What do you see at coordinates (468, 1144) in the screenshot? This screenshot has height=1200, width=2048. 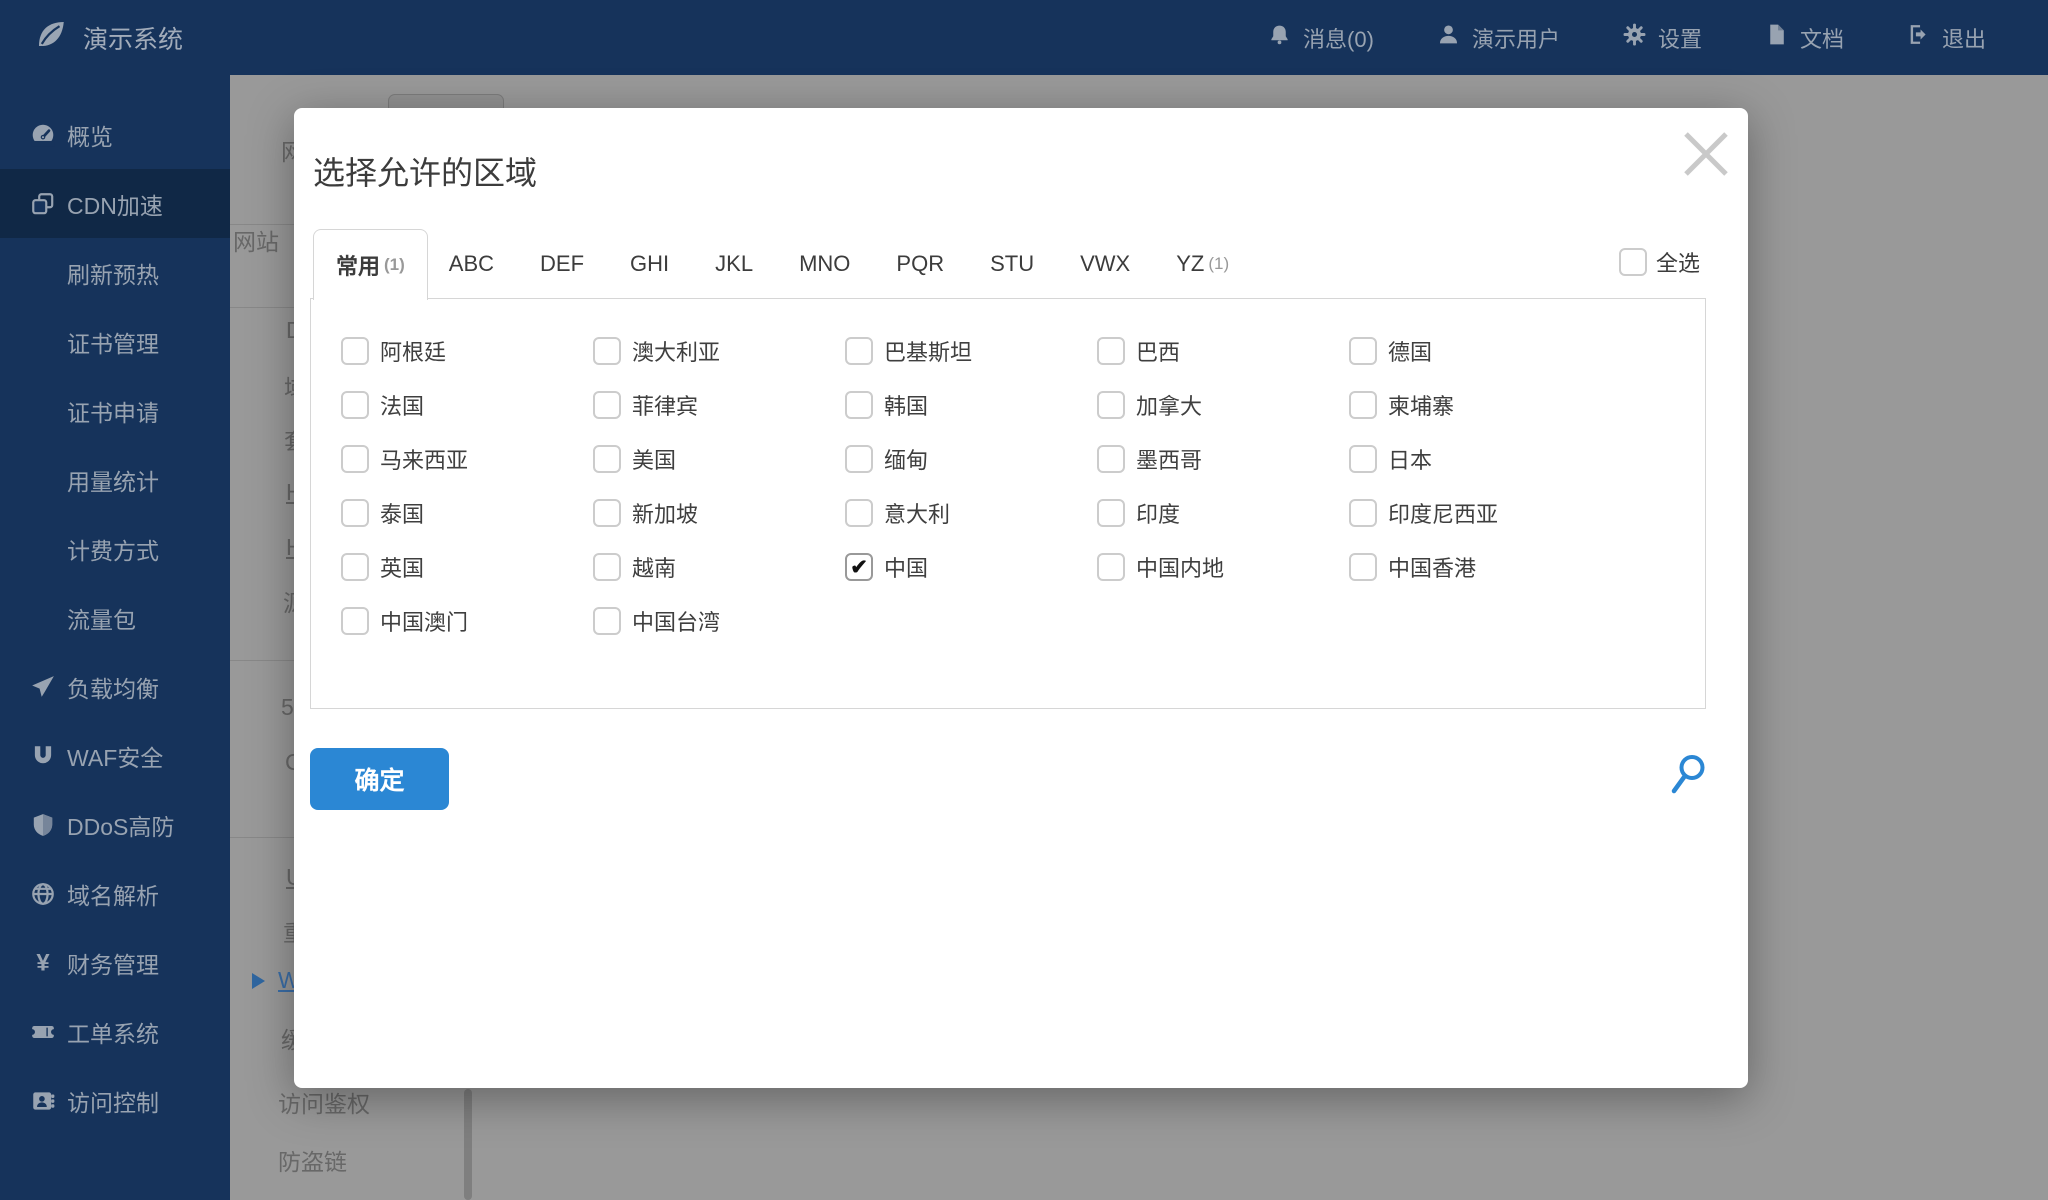 I see `background-scrollbar` at bounding box center [468, 1144].